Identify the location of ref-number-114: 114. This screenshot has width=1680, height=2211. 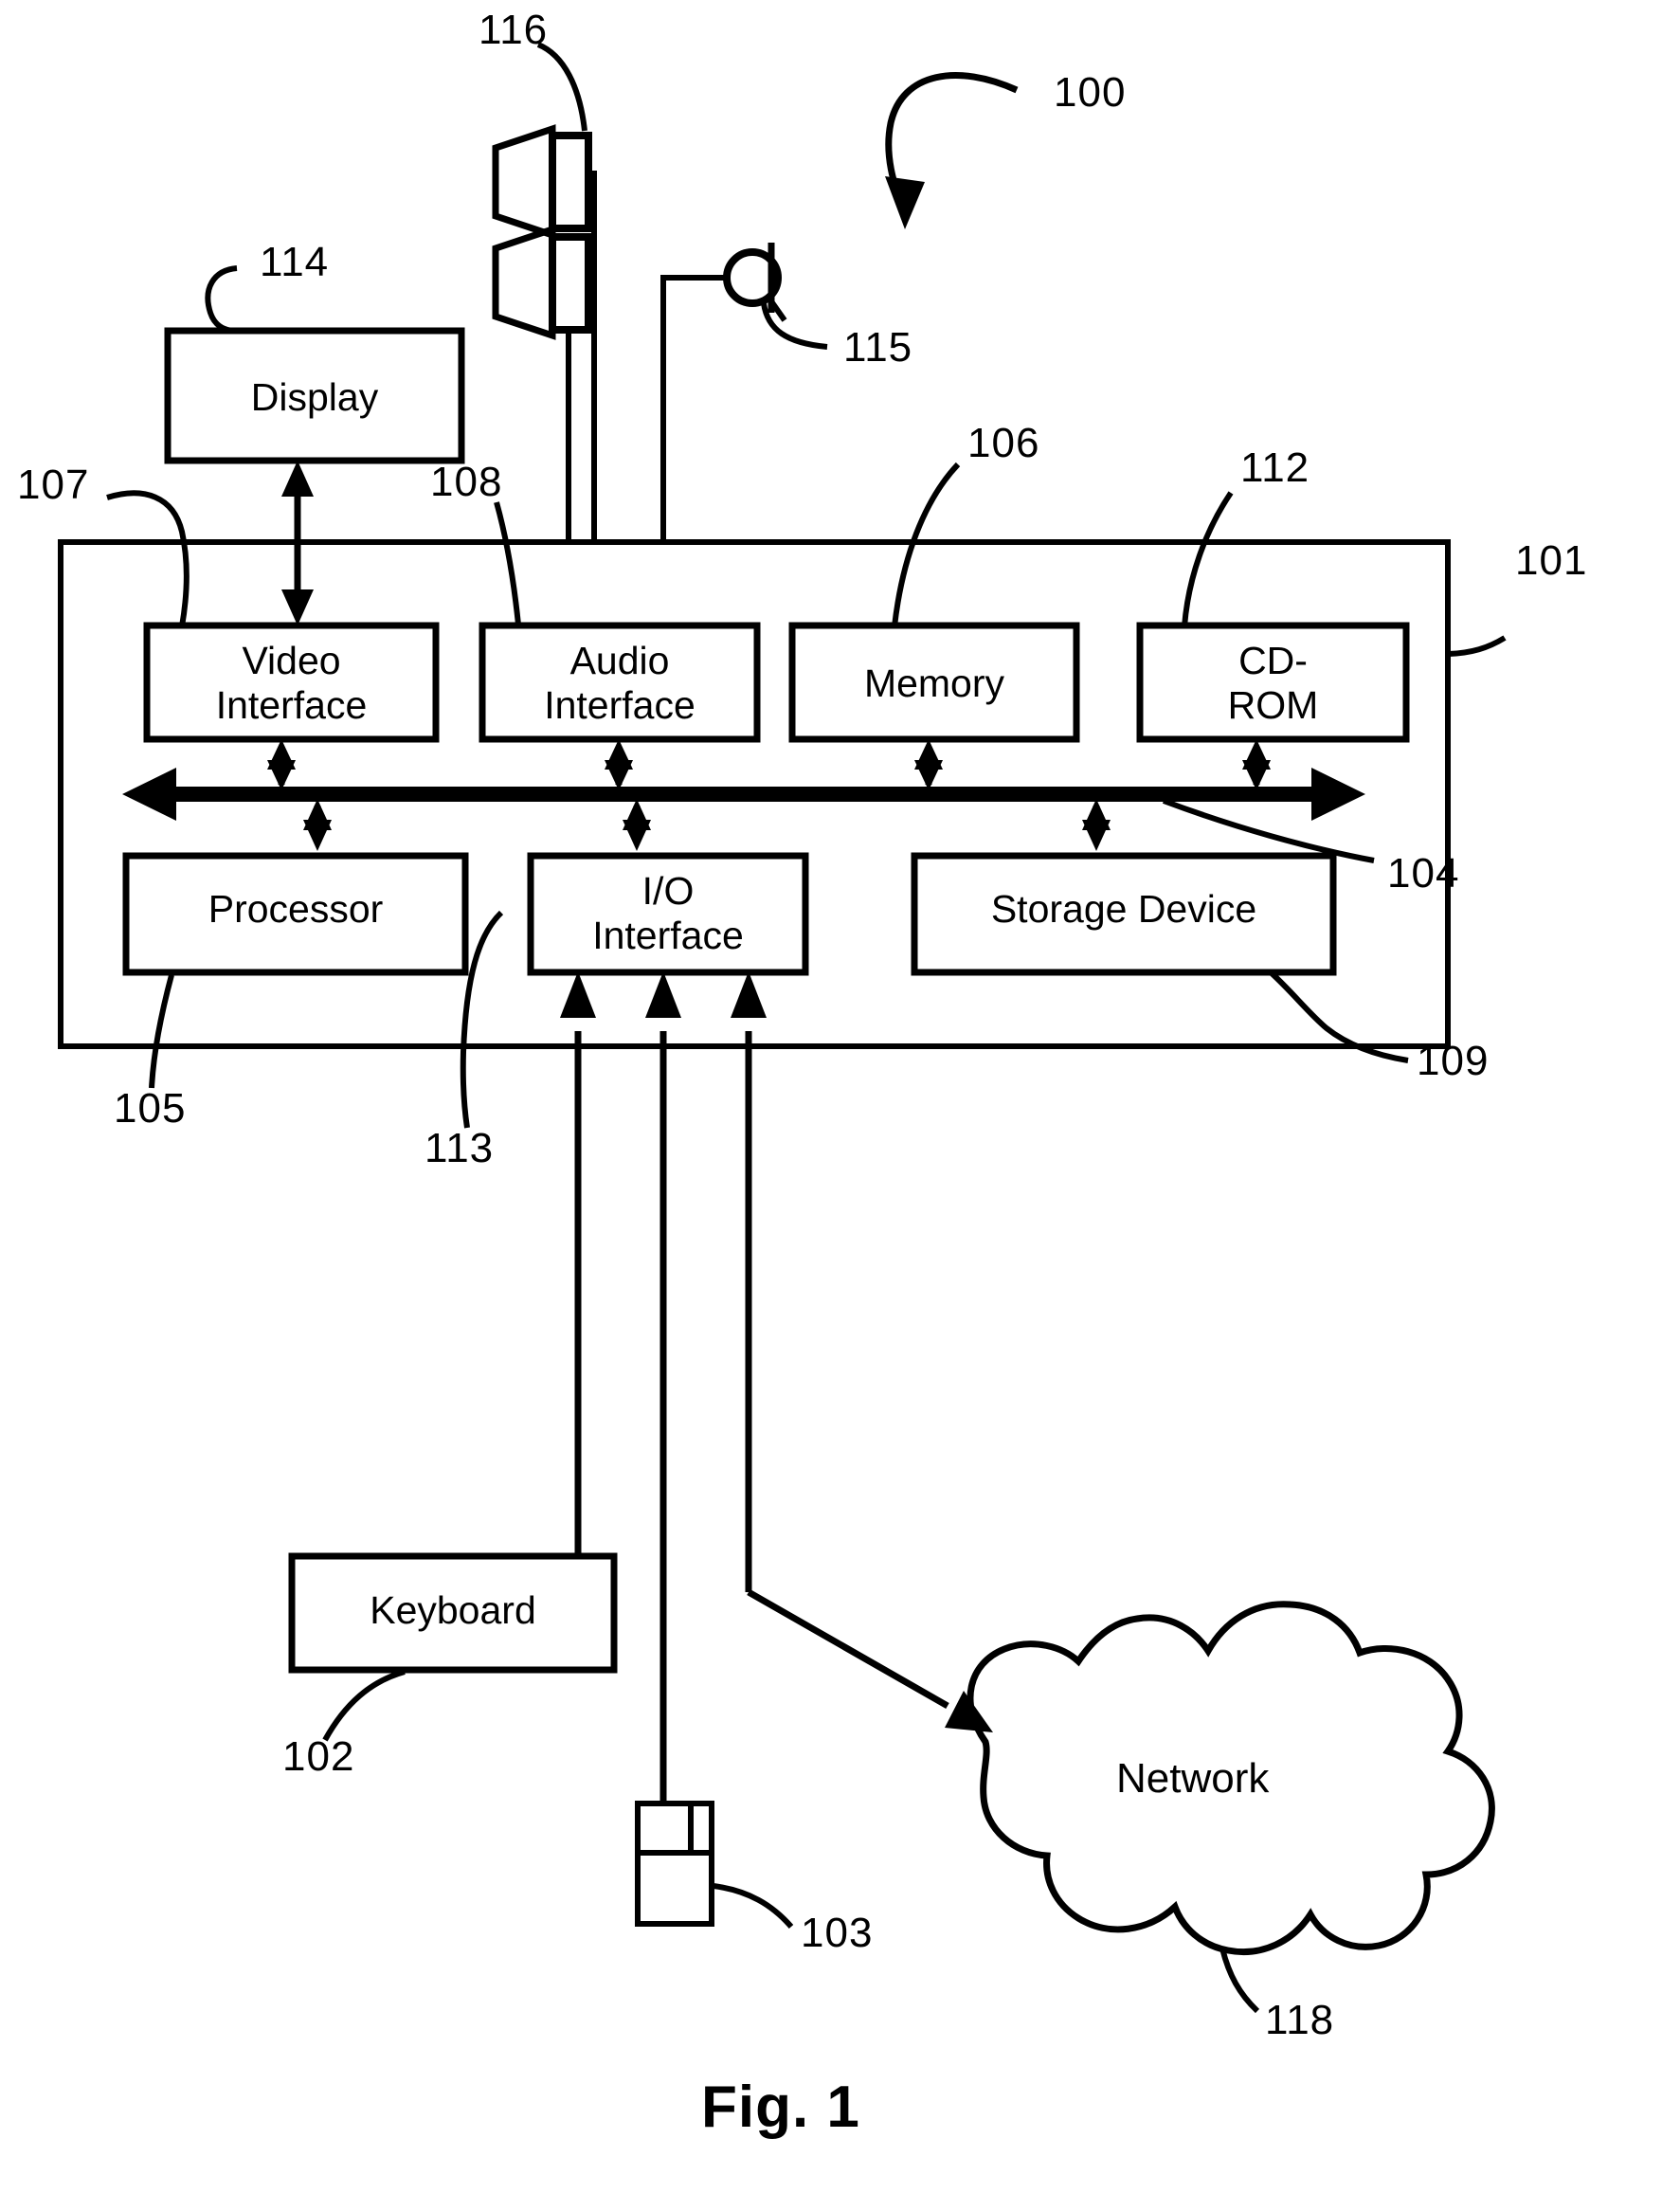
(295, 262).